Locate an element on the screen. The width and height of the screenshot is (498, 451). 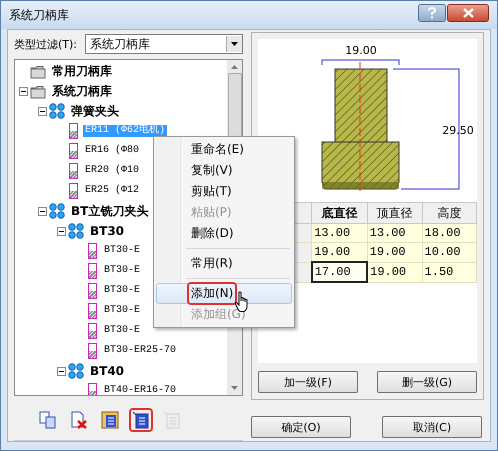
tree-item: BT40 is located at coordinates (107, 371).